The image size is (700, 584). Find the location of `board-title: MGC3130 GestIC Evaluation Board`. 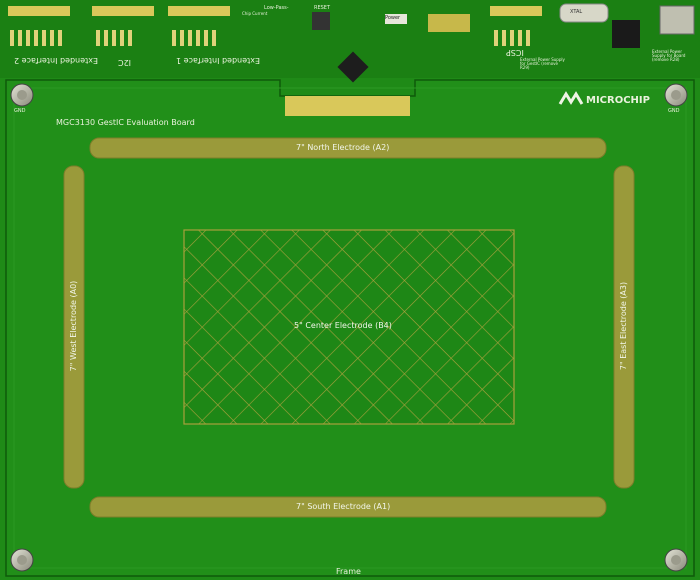

board-title: MGC3130 GestIC Evaluation Board is located at coordinates (125, 122).